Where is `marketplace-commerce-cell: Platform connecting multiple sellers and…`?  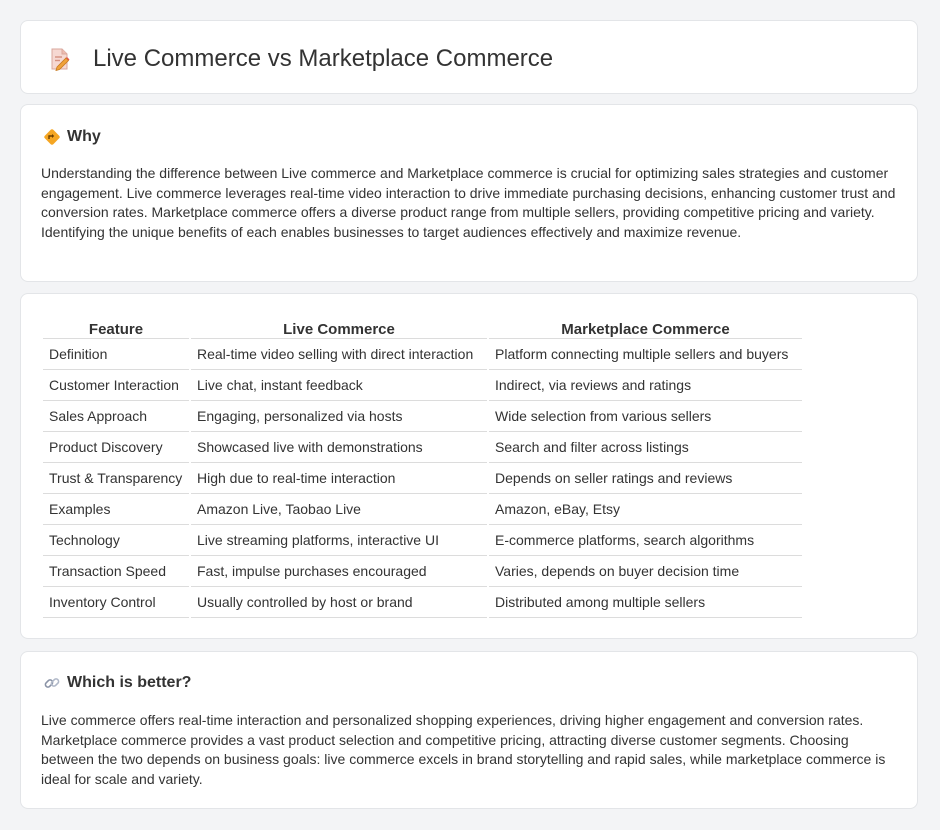
marketplace-commerce-cell: Platform connecting multiple sellers and… is located at coordinates (645, 354).